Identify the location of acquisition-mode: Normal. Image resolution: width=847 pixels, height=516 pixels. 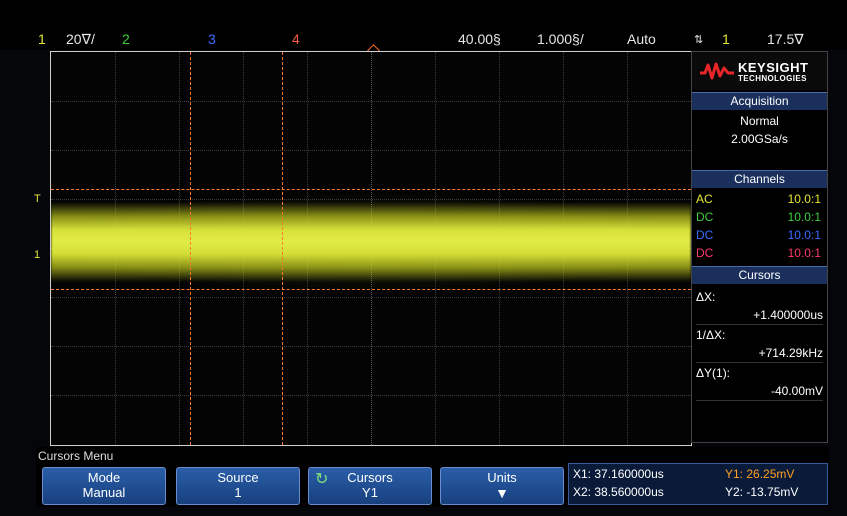
(759, 121).